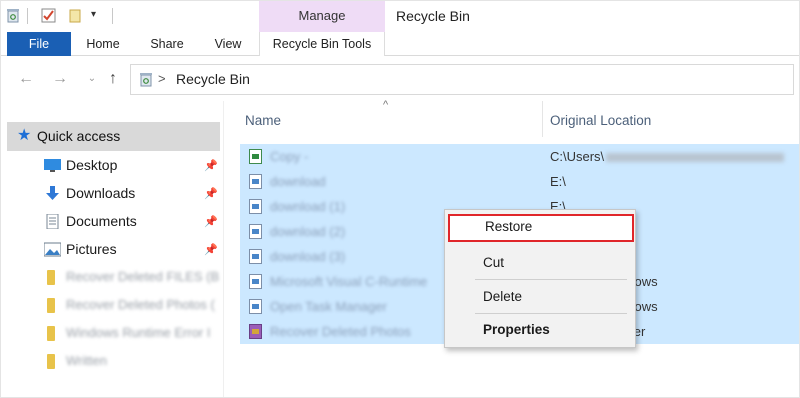 The image size is (800, 398). Describe the element at coordinates (49, 15) in the screenshot. I see `properties-check-icon` at that location.